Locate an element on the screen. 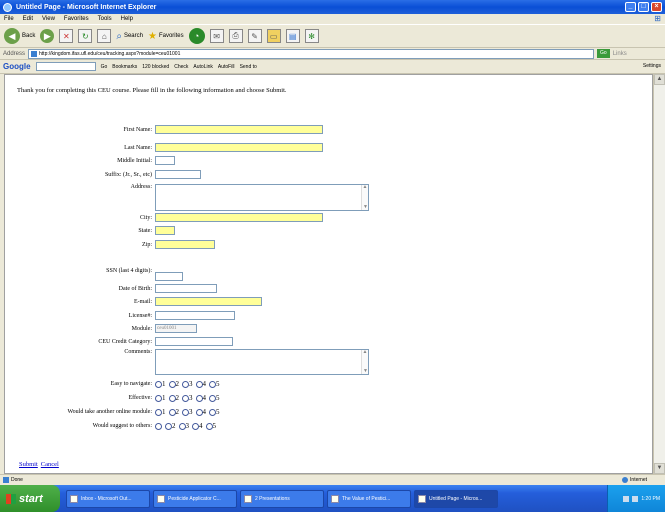 The width and height of the screenshot is (665, 512). license-input is located at coordinates (195, 315).